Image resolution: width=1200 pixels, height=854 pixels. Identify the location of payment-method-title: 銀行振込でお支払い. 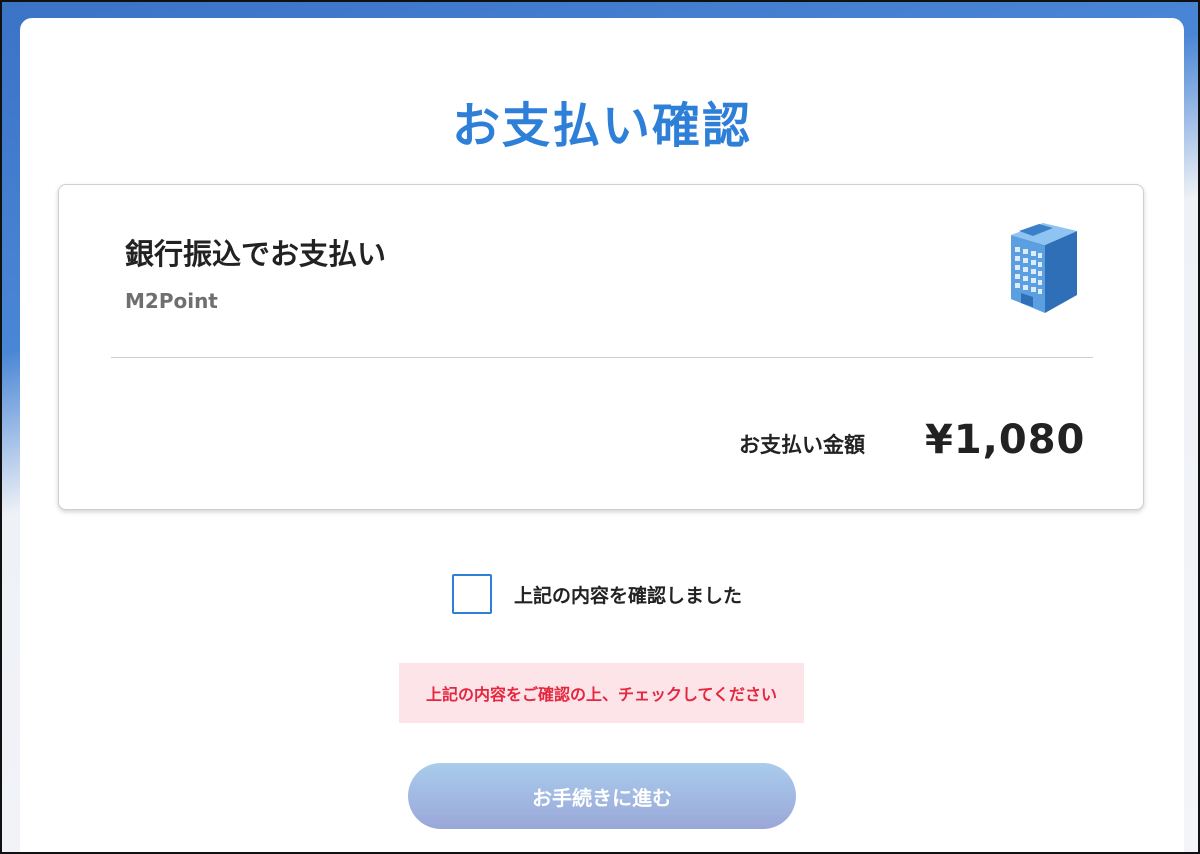
(256, 254).